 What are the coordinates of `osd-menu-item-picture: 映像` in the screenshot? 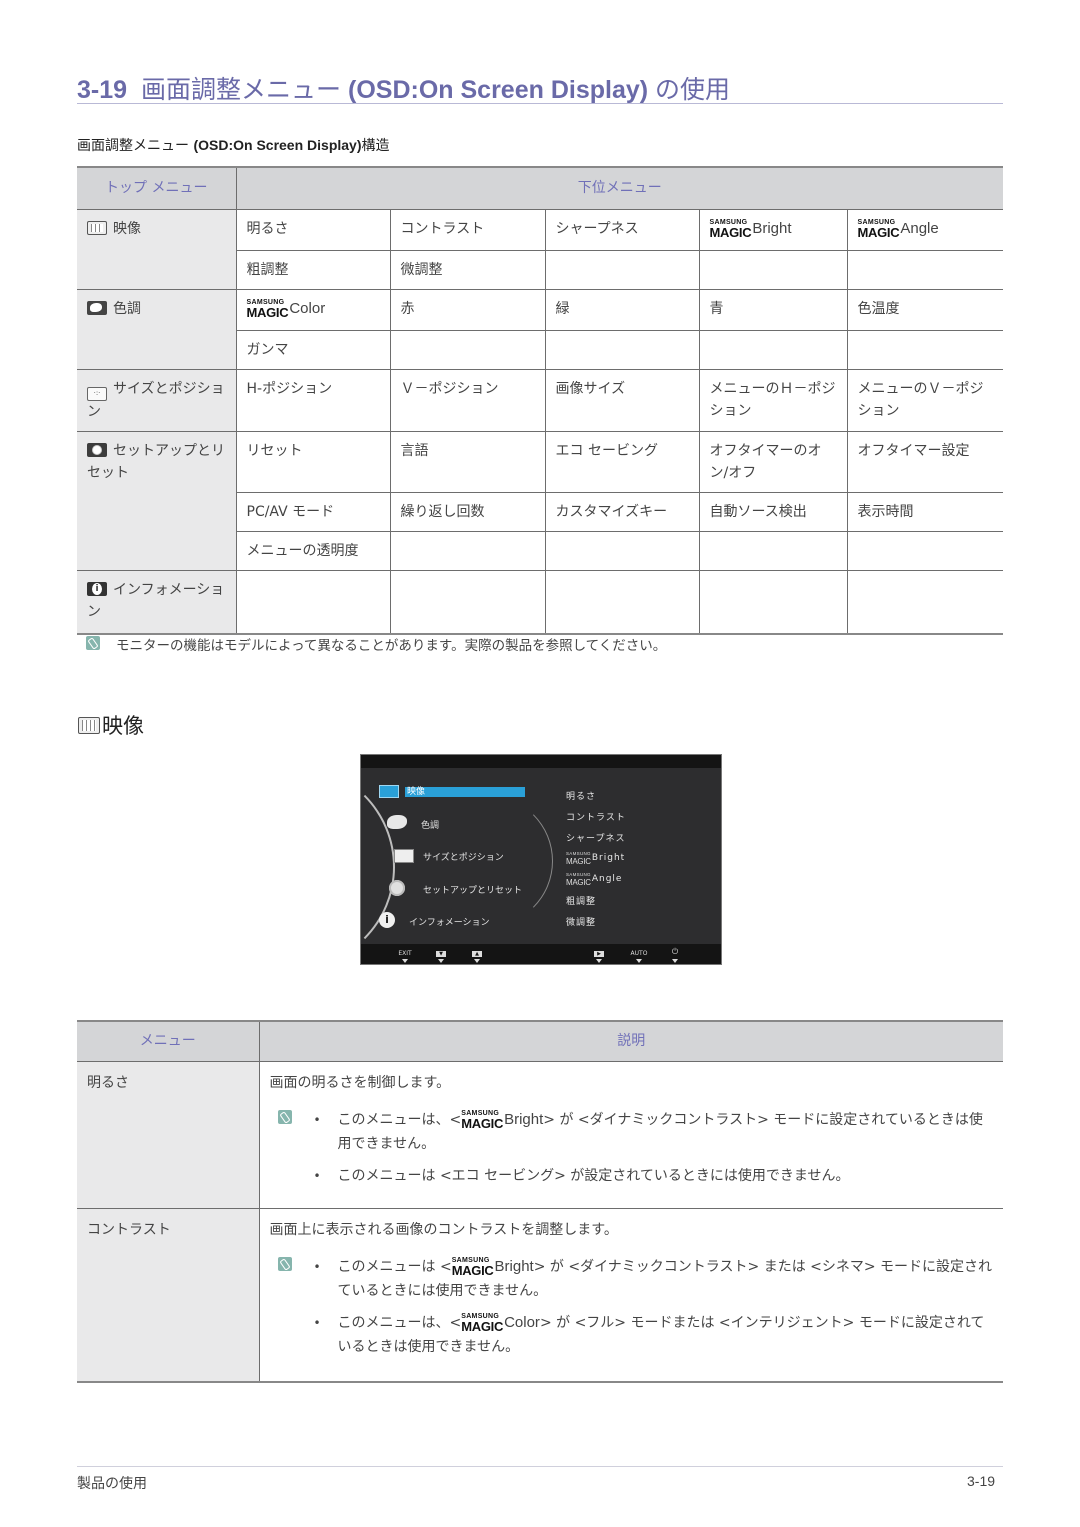 It's located at (465, 792).